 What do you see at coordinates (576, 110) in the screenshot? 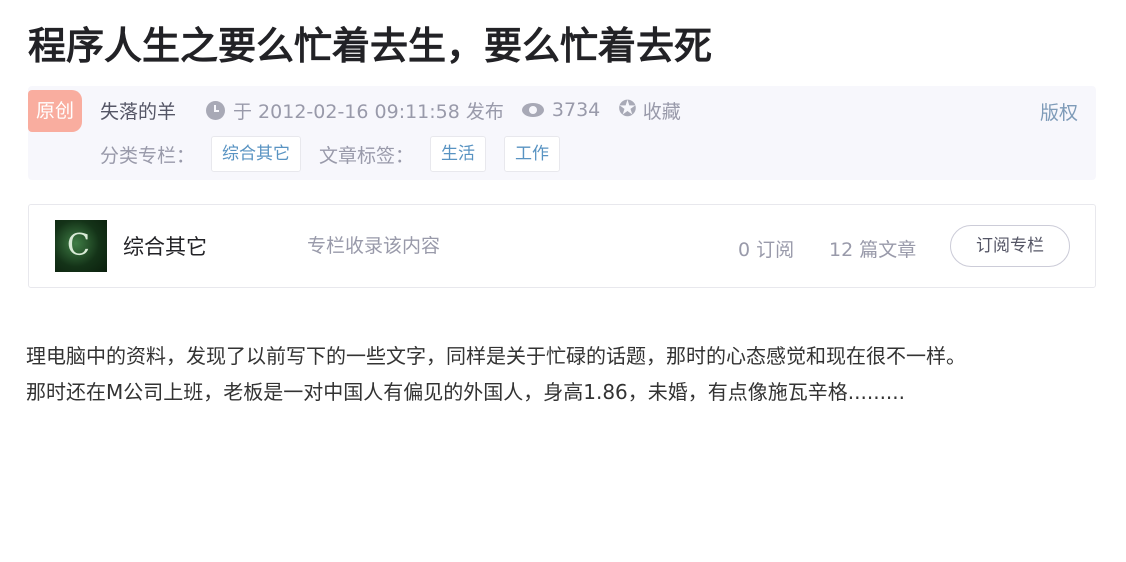
I see `view-count: 3734` at bounding box center [576, 110].